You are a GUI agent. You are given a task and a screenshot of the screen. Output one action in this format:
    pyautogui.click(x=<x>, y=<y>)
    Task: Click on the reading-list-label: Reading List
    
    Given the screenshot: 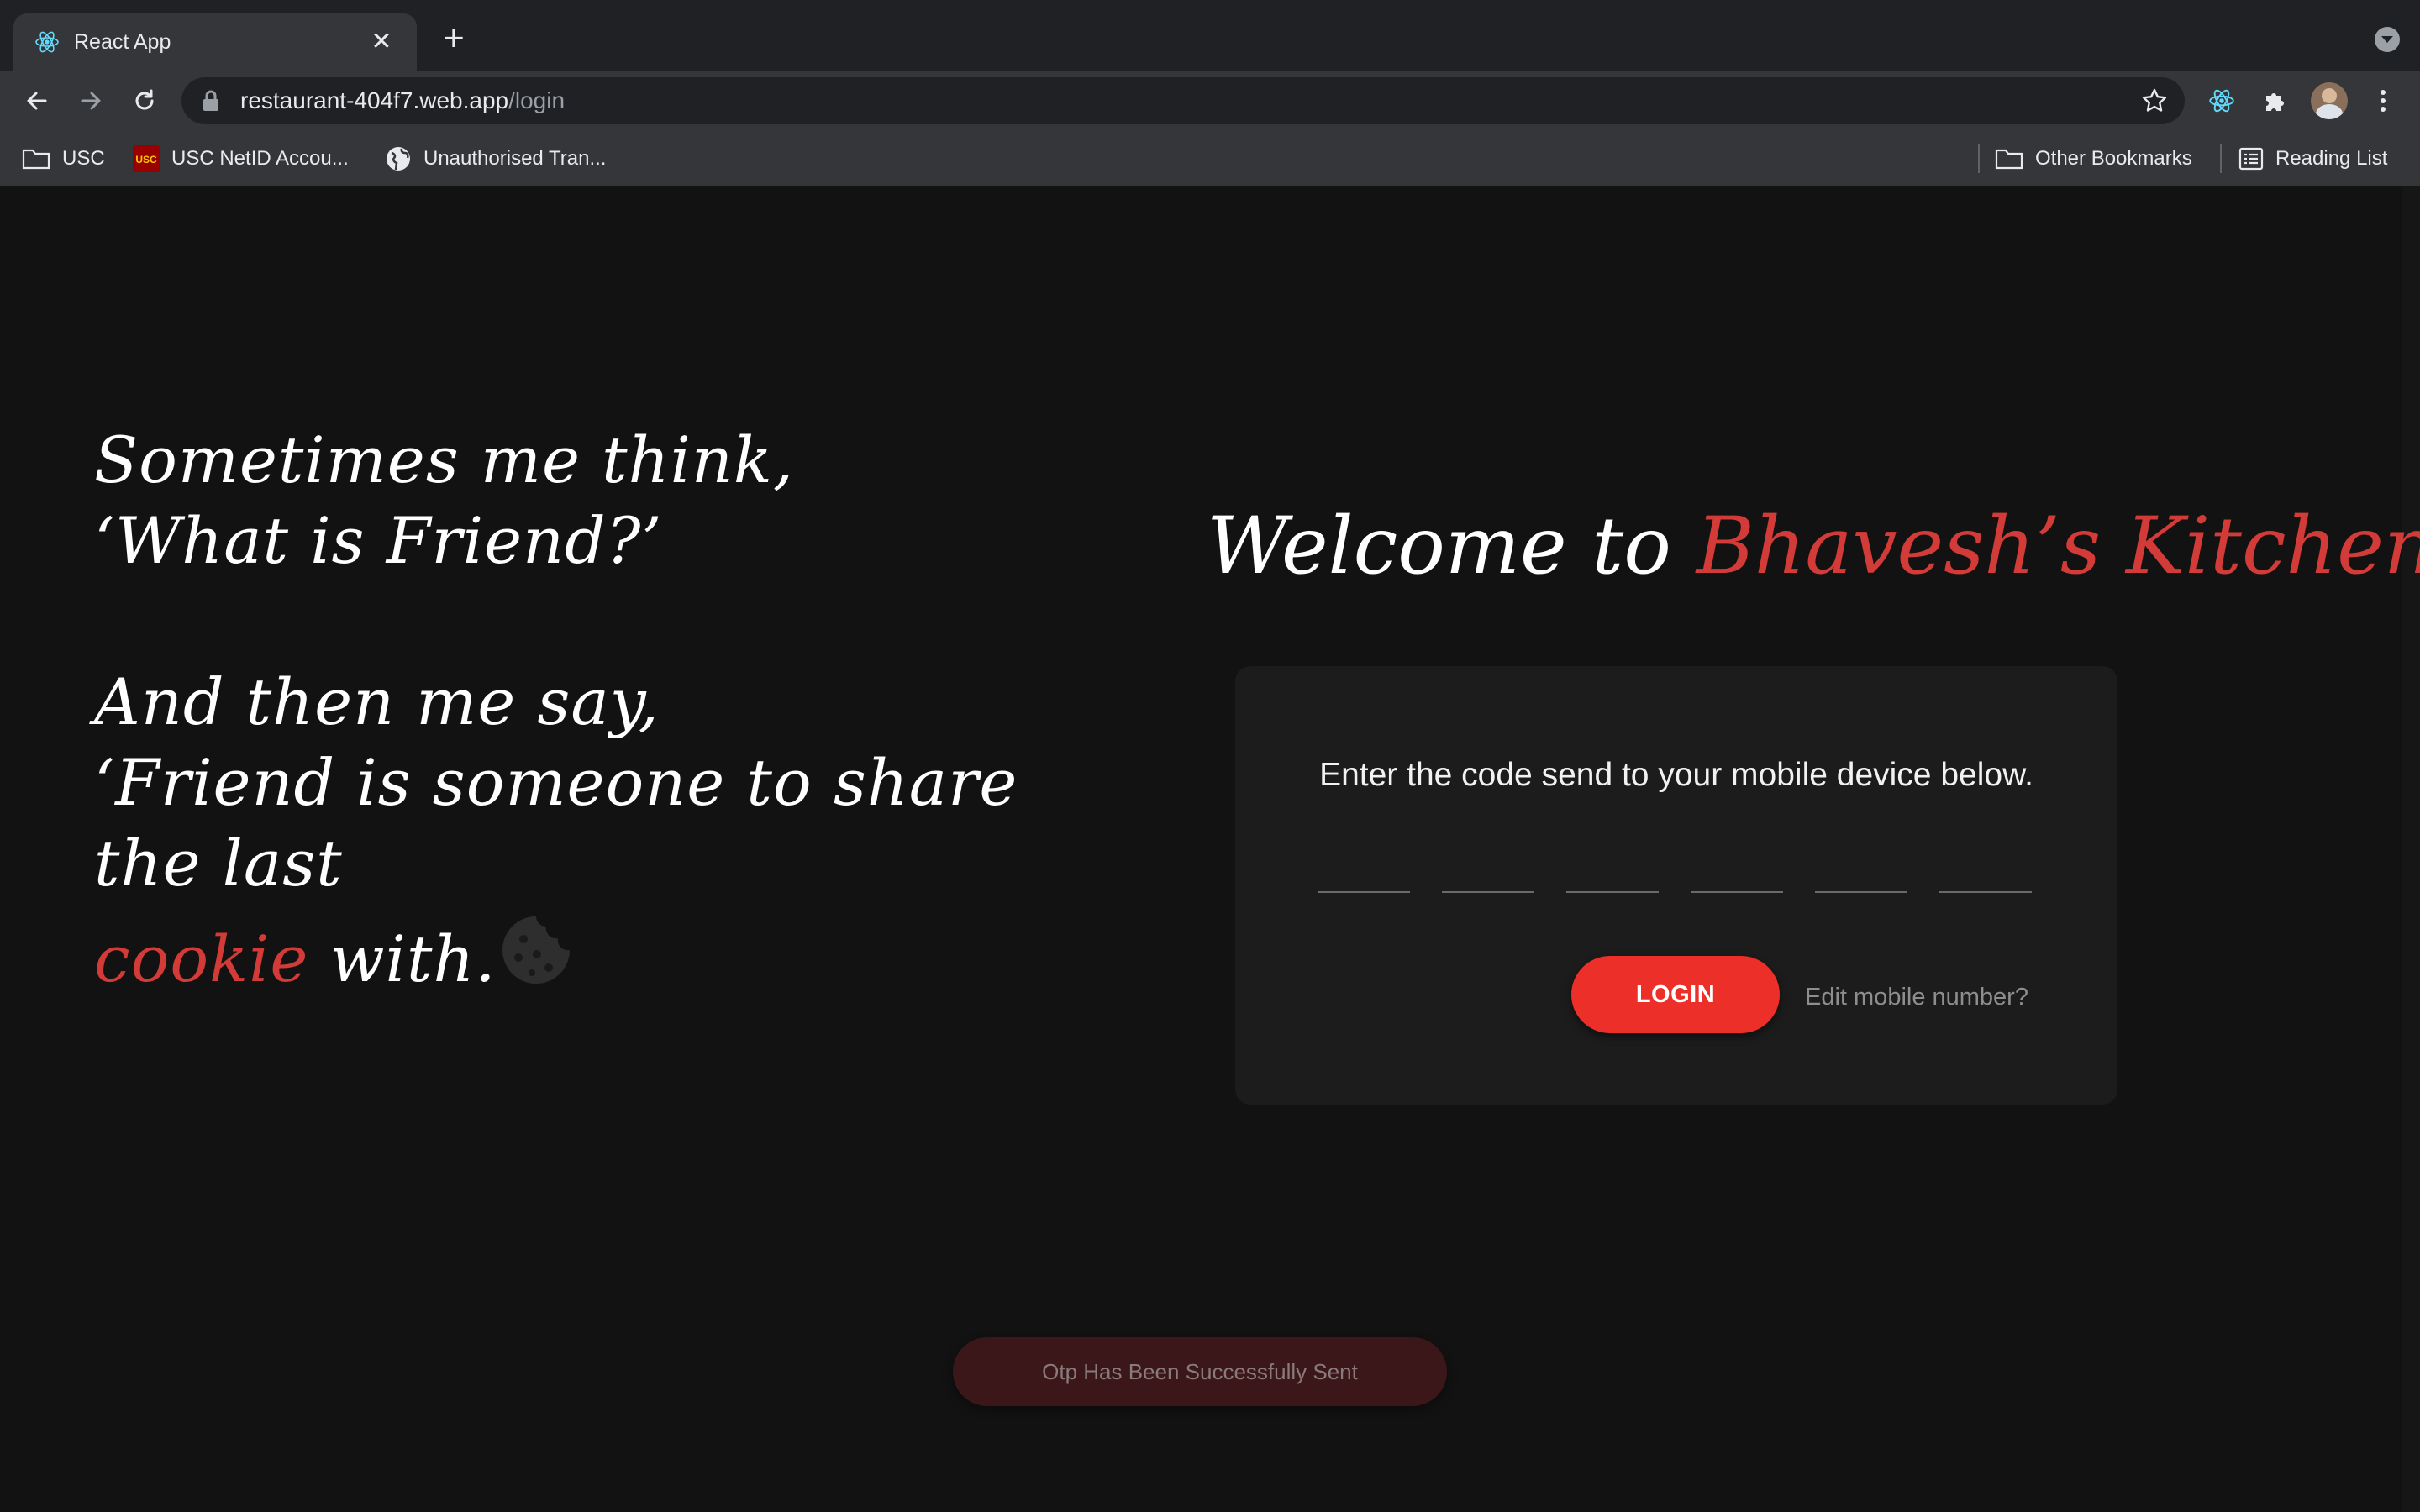 What is the action you would take?
    pyautogui.click(x=2331, y=158)
    